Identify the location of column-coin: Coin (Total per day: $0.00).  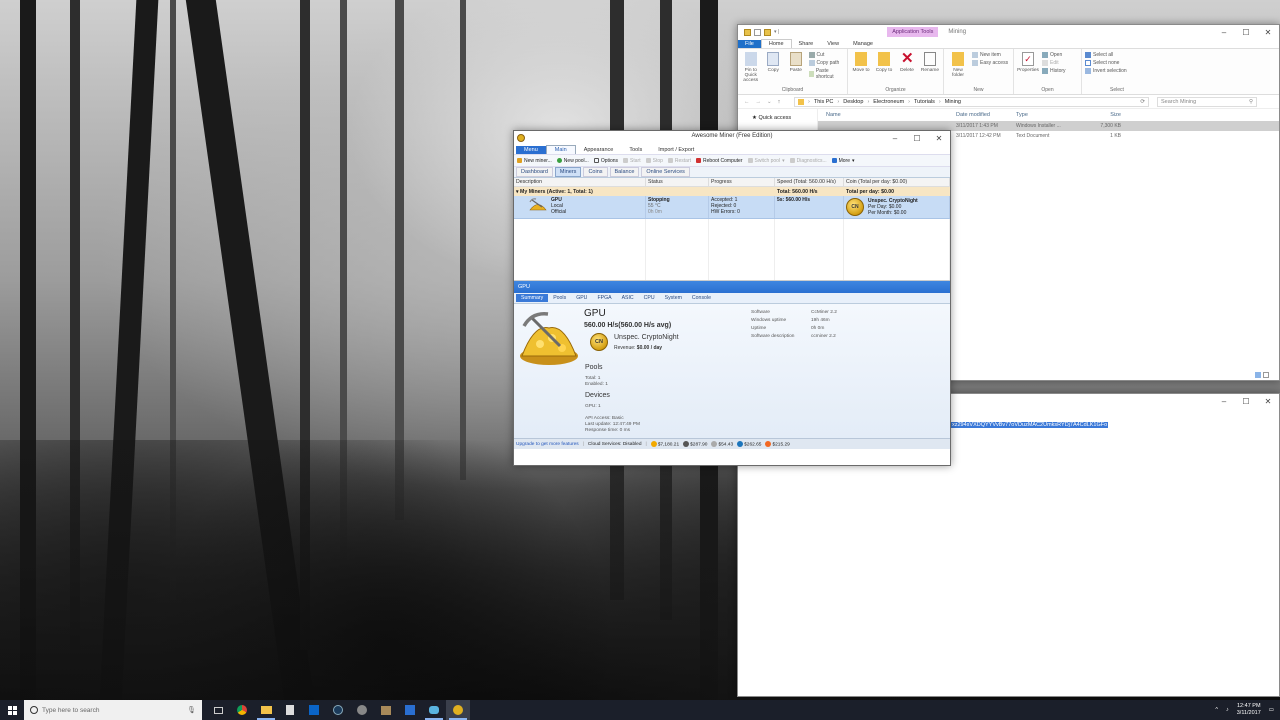
(897, 182).